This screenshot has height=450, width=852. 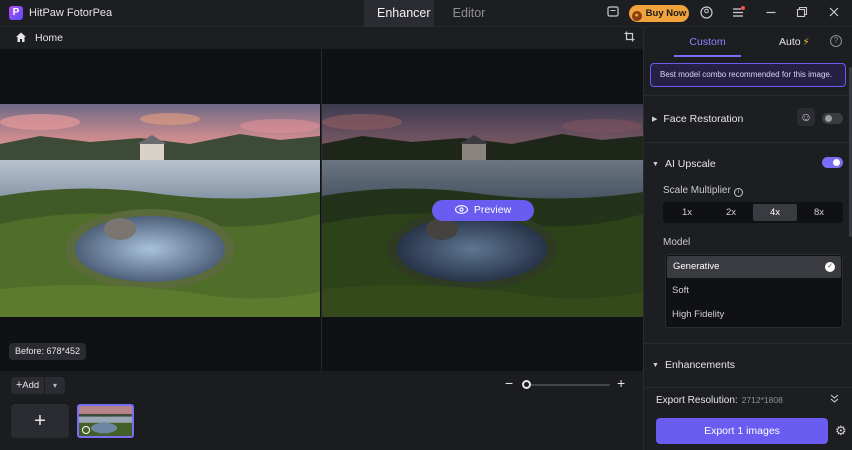 I want to click on face-restoration-header: ▶ Face Restoration, so click(x=697, y=119).